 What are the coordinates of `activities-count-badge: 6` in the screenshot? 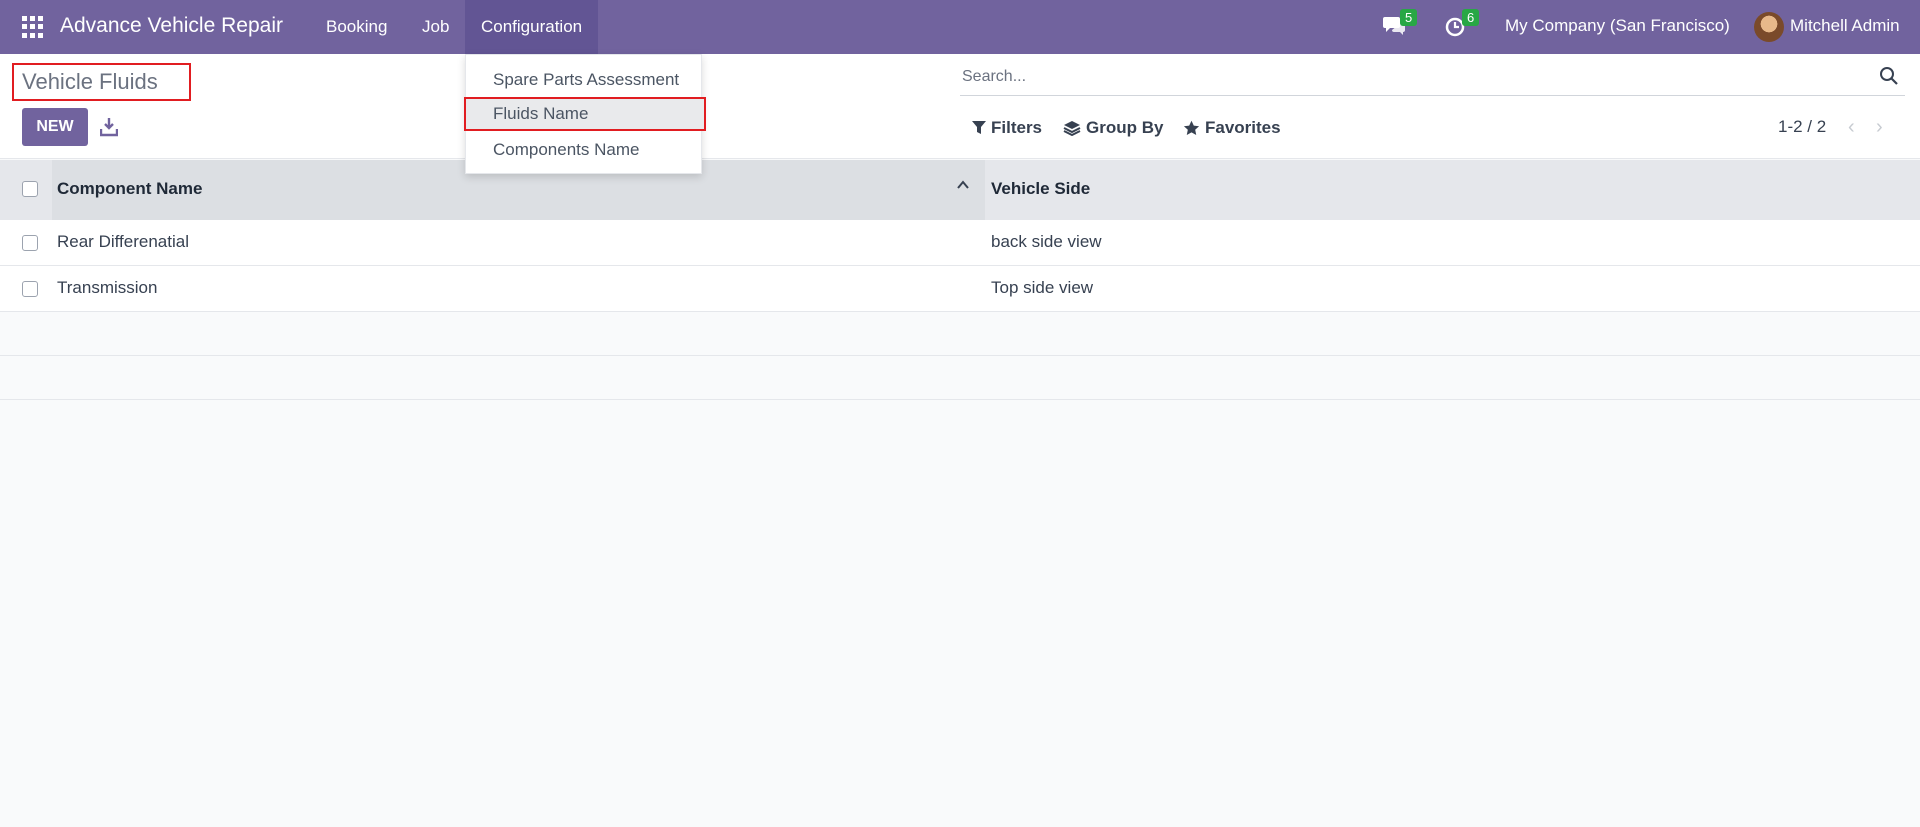 It's located at (1471, 17).